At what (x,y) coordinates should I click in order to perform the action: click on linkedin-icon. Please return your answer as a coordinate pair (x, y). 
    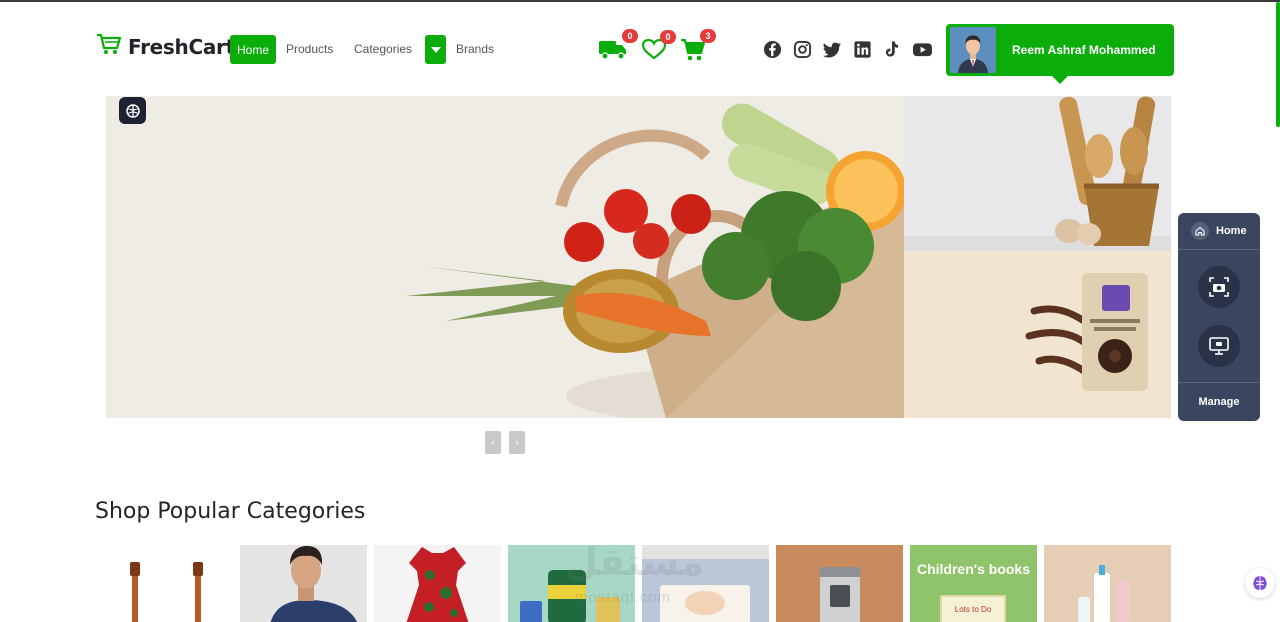
    Looking at the image, I should click on (862, 49).